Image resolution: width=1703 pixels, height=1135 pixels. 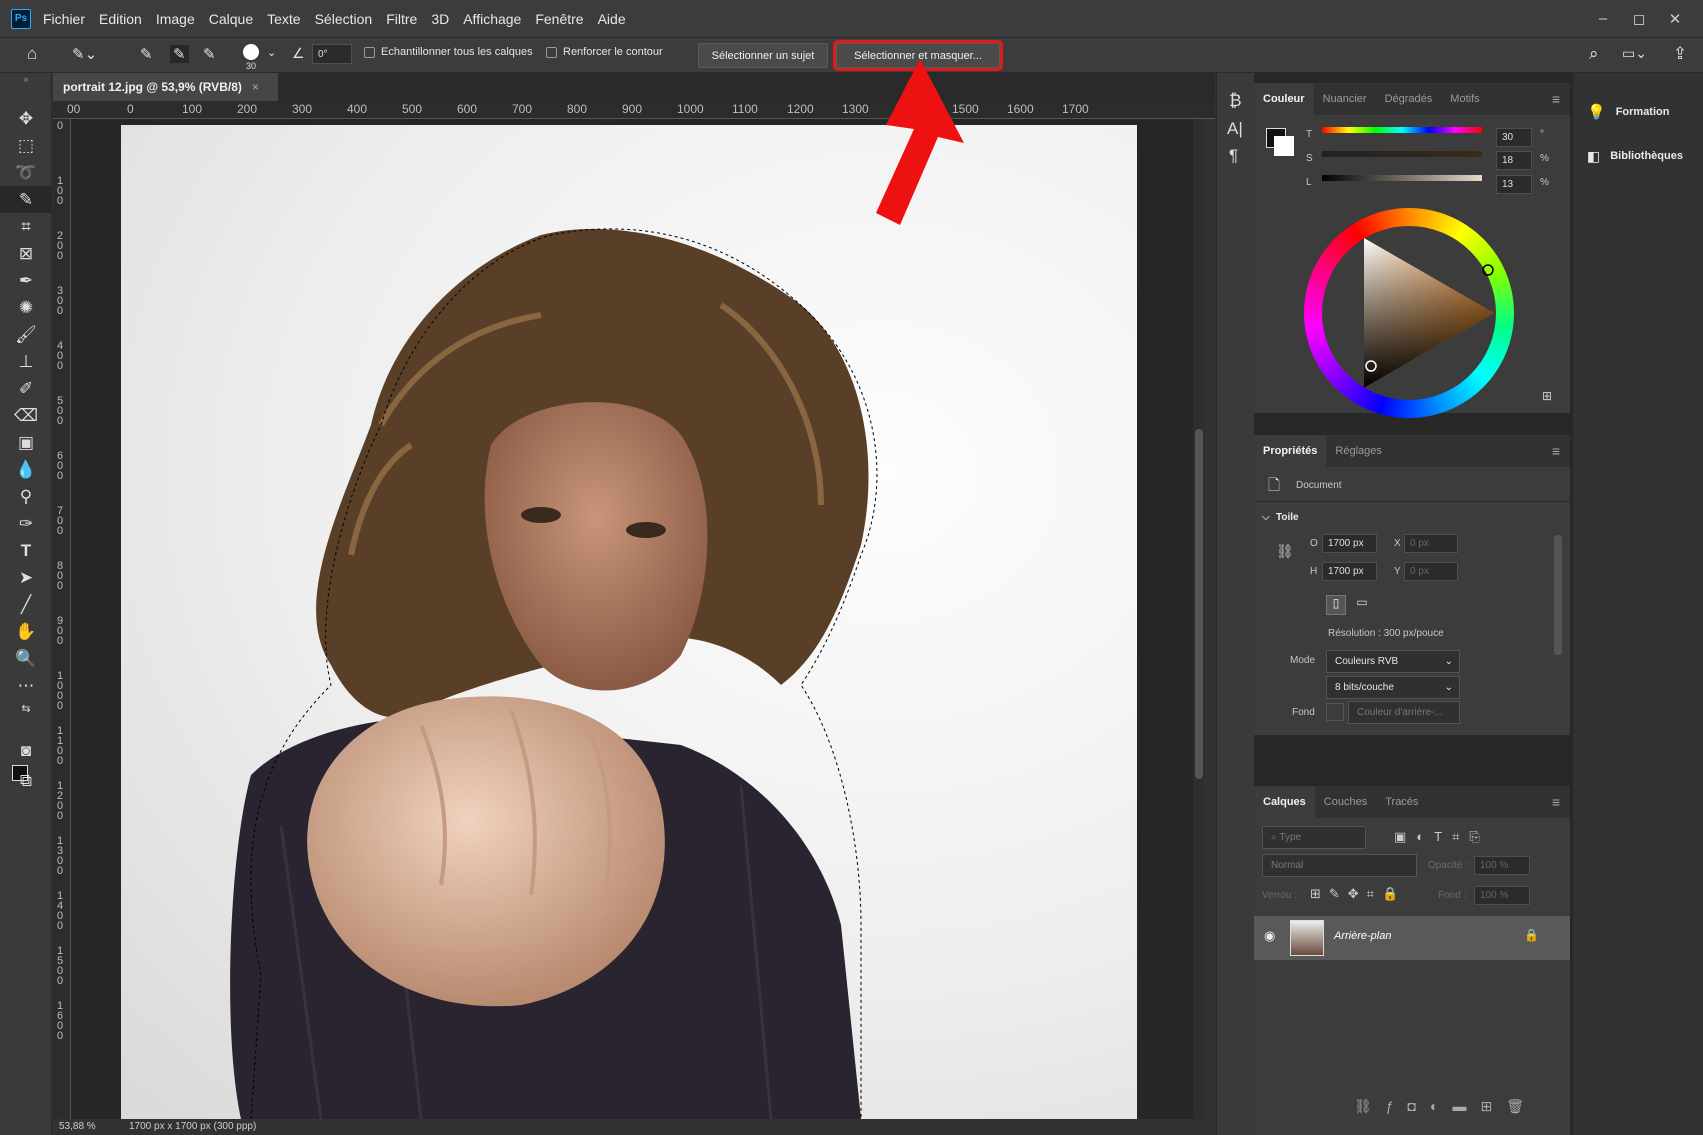 I want to click on quick-selection-tool-icon: ✎, so click(x=26, y=199).